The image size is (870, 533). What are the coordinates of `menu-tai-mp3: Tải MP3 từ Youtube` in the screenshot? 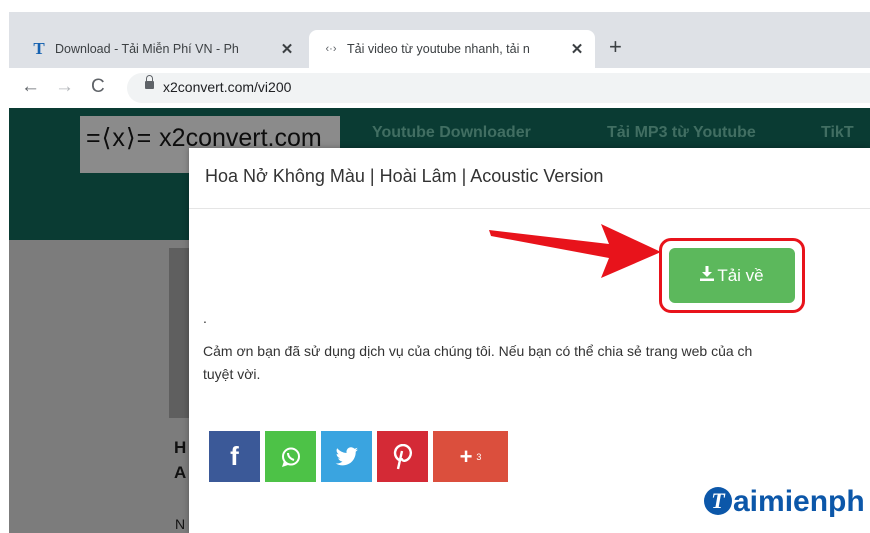 It's located at (681, 133).